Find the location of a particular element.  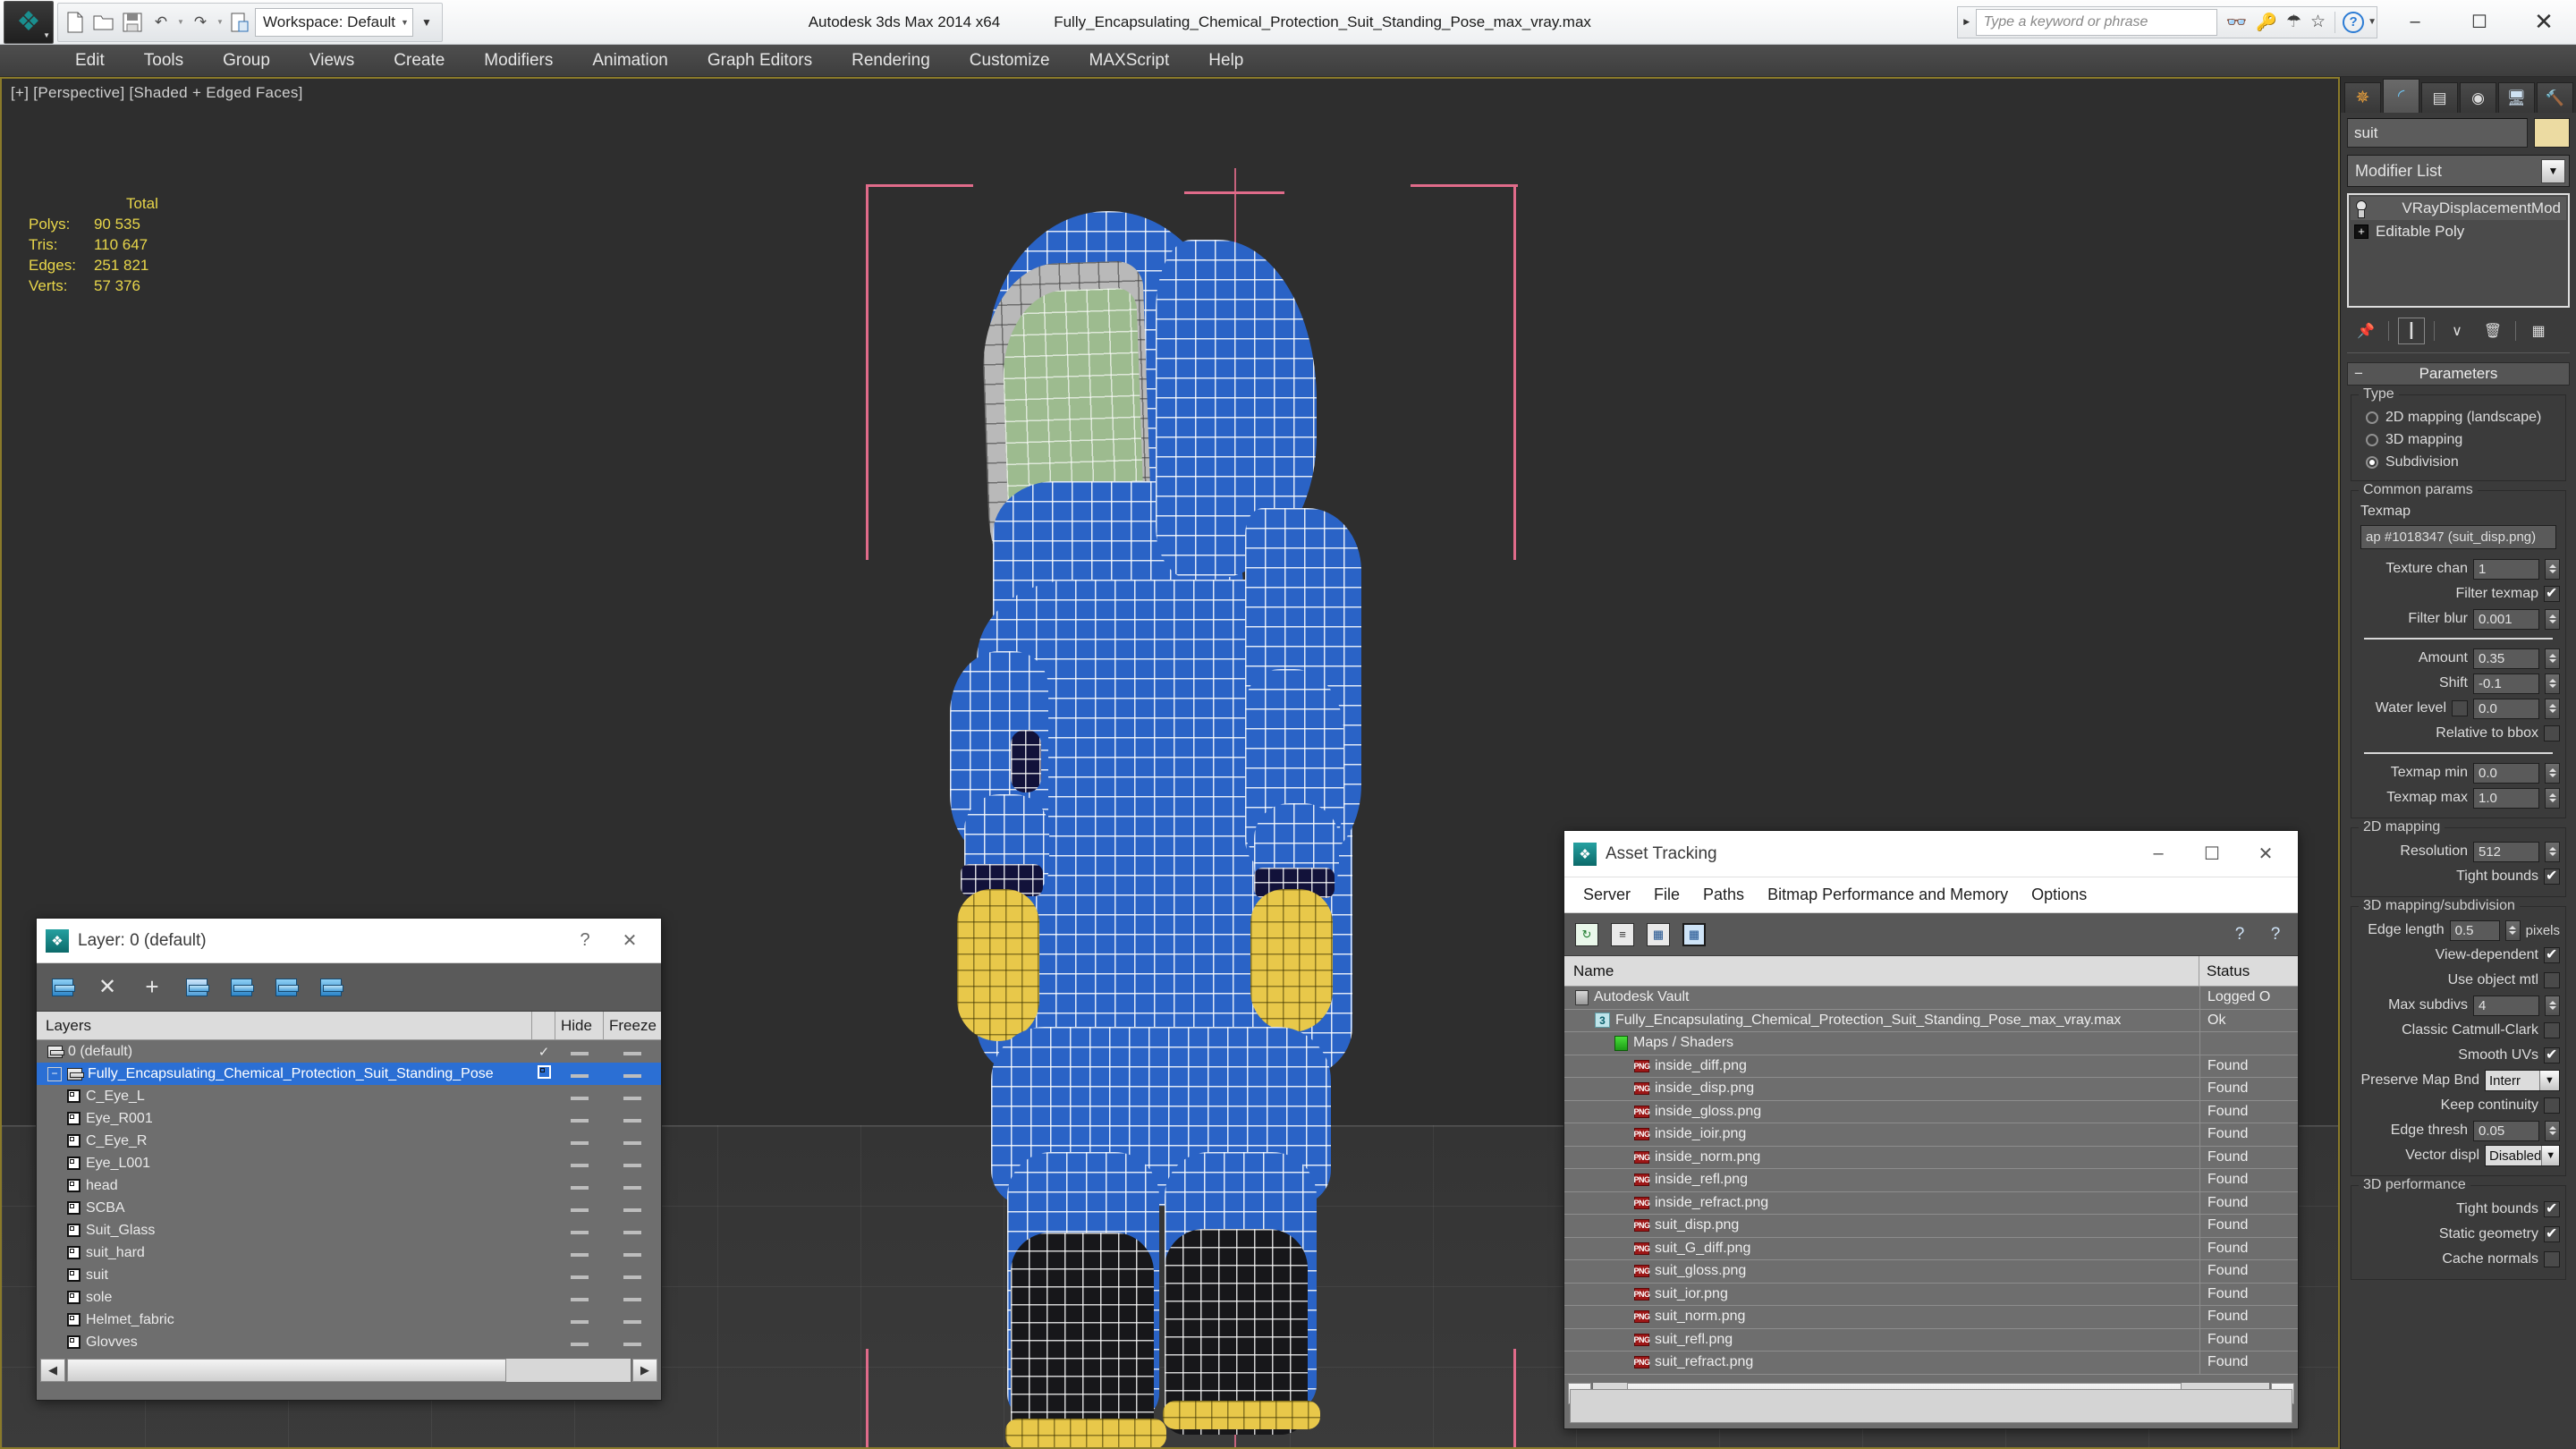

modifier-stack-item: + Editable Poly is located at coordinates (2458, 231).